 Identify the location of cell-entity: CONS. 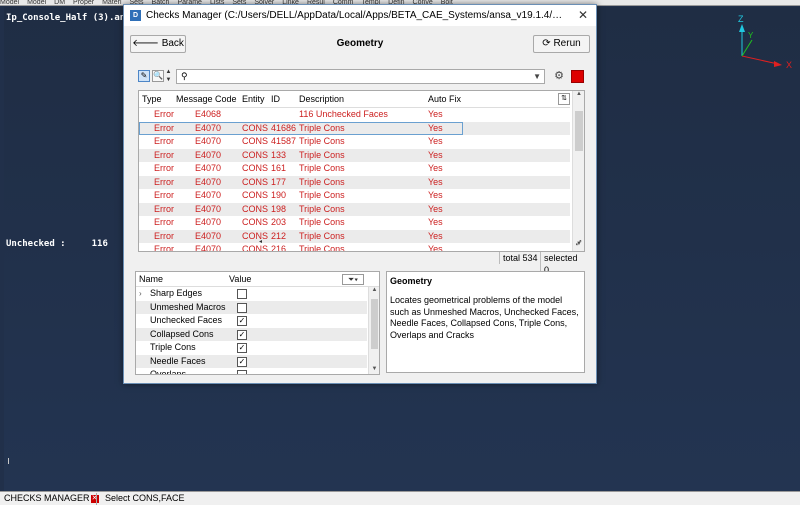
(255, 154).